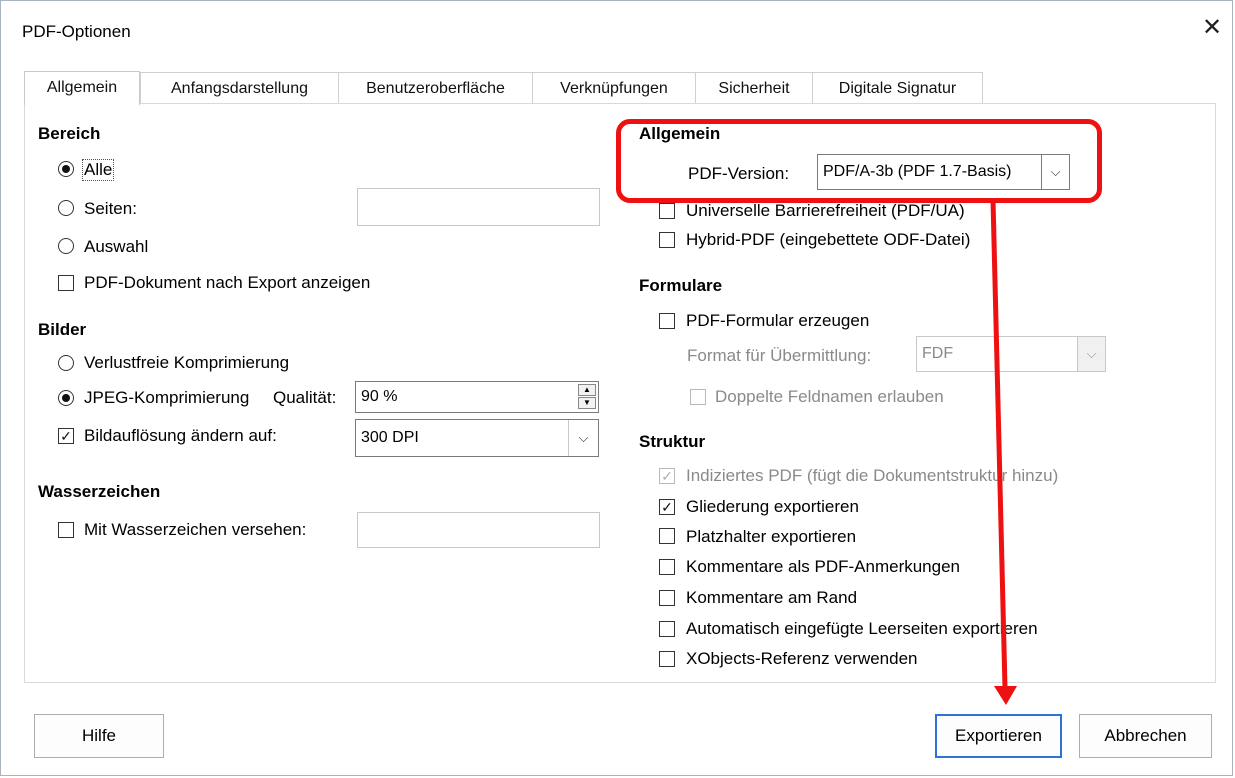 The width and height of the screenshot is (1235, 778). Describe the element at coordinates (998, 736) in the screenshot. I see `export-button: Exportieren` at that location.